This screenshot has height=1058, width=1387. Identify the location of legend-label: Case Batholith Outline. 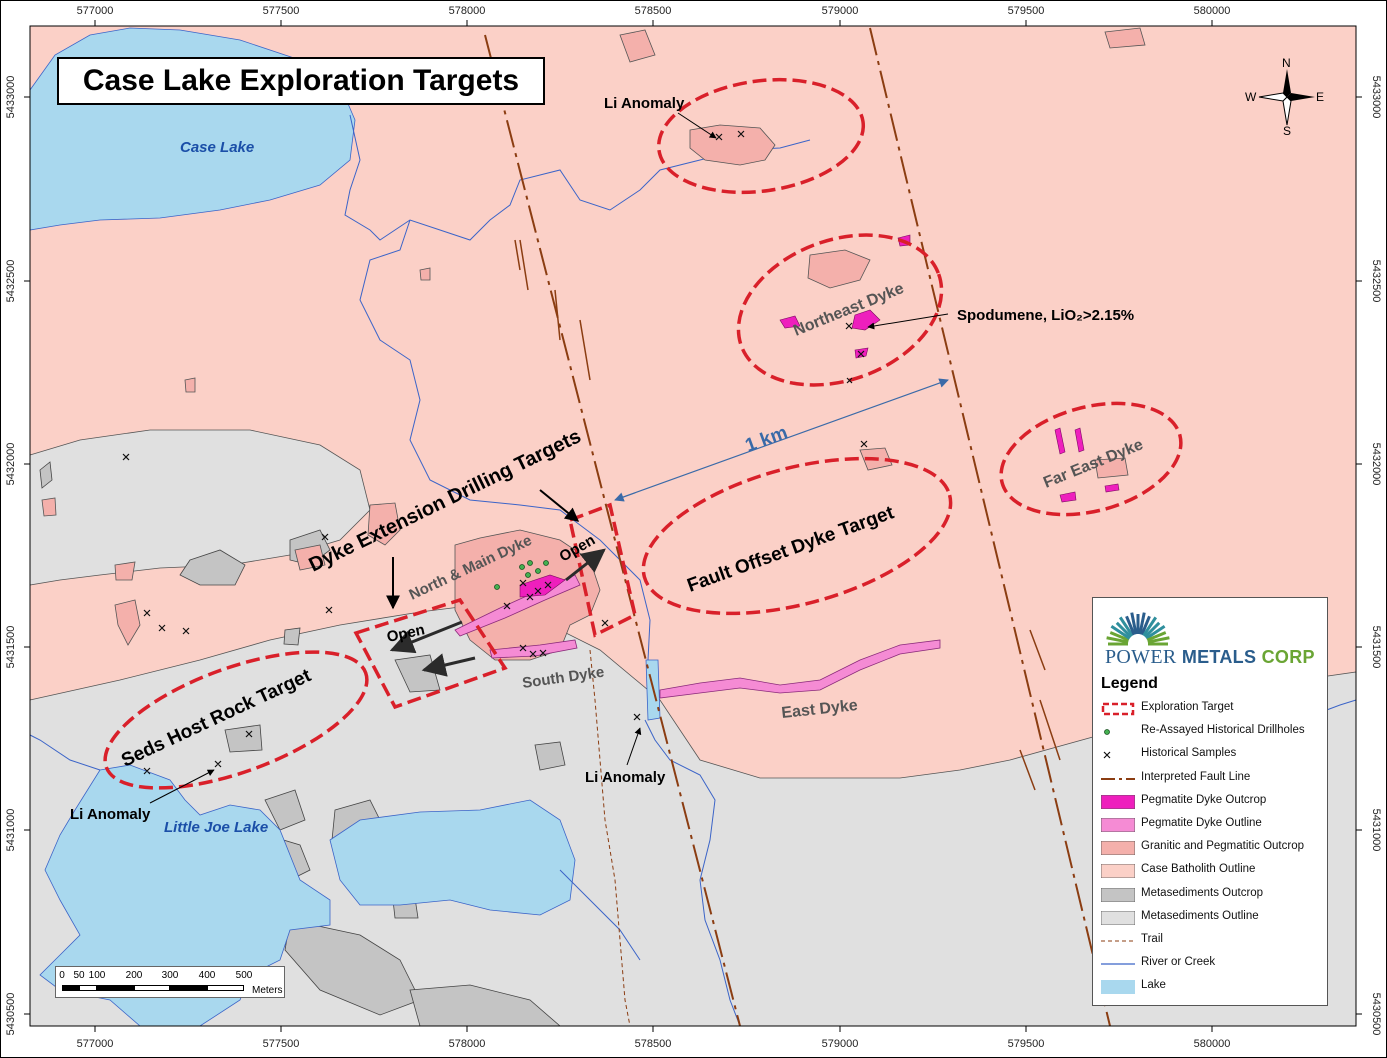
(1198, 869).